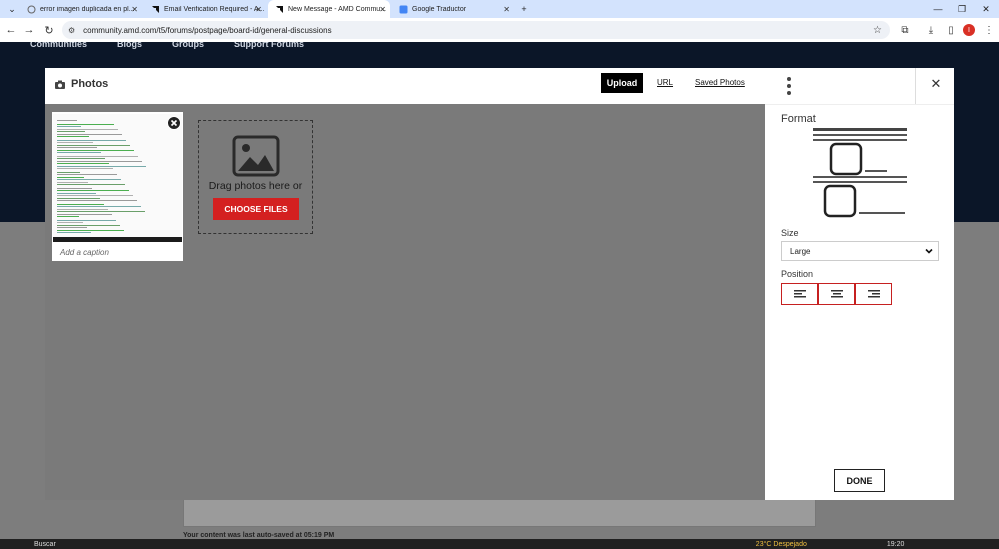 Image resolution: width=999 pixels, height=549 pixels. What do you see at coordinates (789, 86) in the screenshot?
I see `more-options-icon` at bounding box center [789, 86].